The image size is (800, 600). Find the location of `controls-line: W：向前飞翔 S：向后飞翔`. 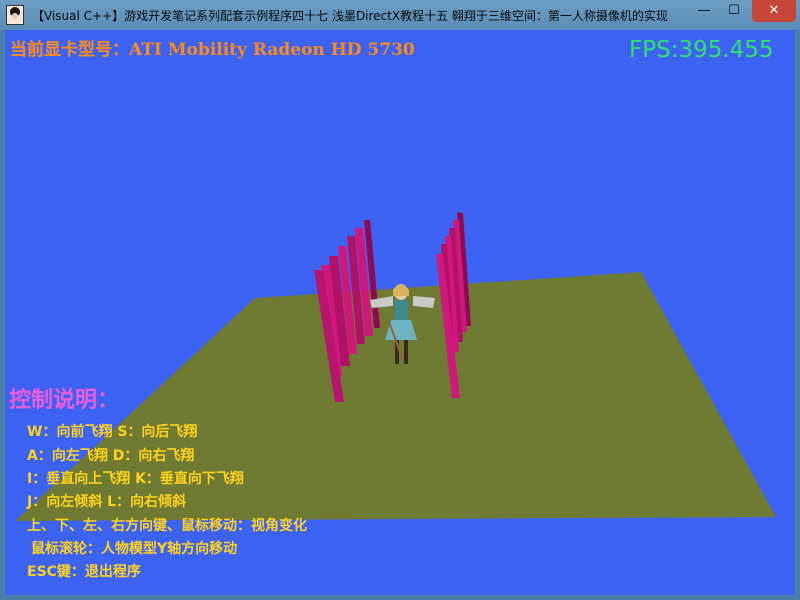

controls-line: W：向前飞翔 S：向后飞翔 is located at coordinates (112, 432).